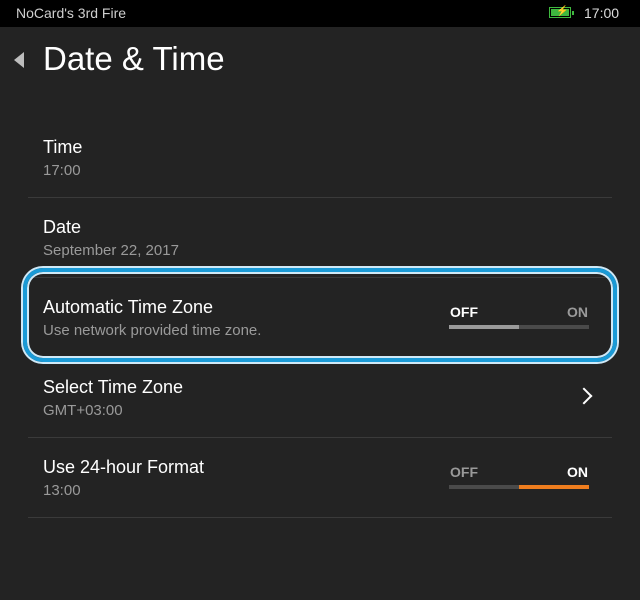 The image size is (640, 600). I want to click on setting-date-value: September 22, 2017, so click(111, 250).